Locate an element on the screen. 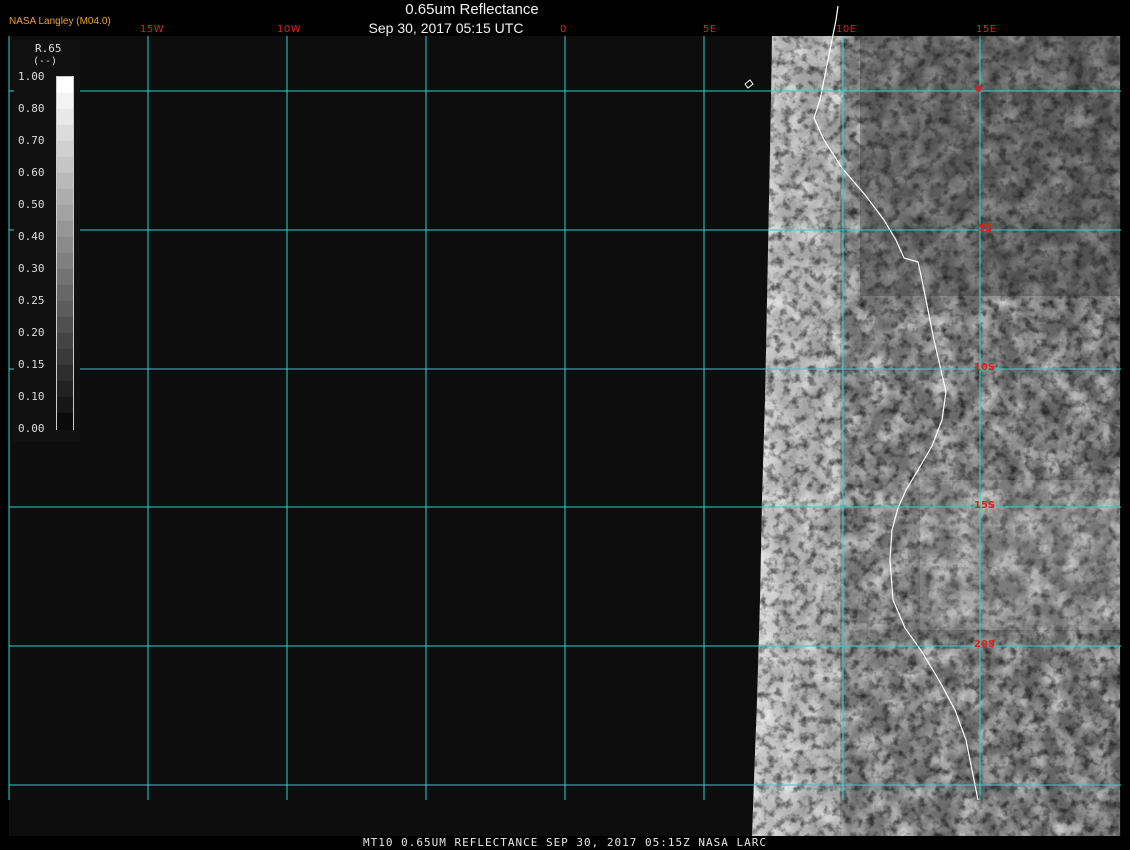  legend-tick-label: 0.10 is located at coordinates (31, 396).